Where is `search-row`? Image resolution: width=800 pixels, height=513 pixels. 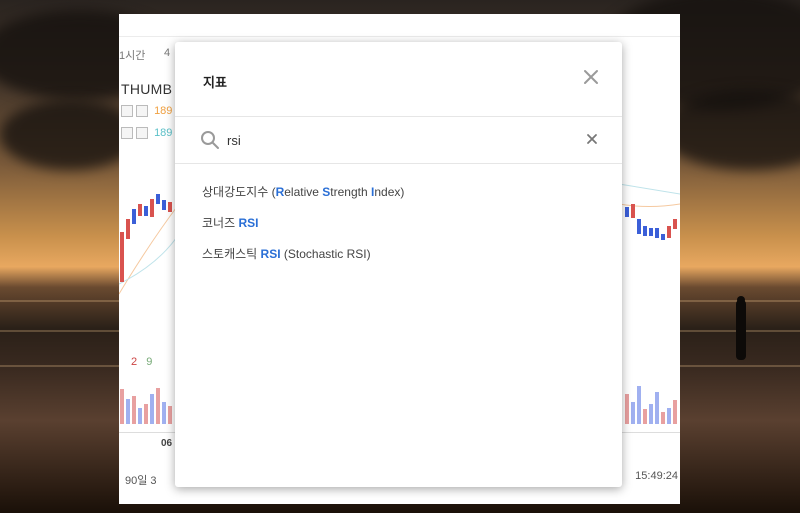 search-row is located at coordinates (398, 140).